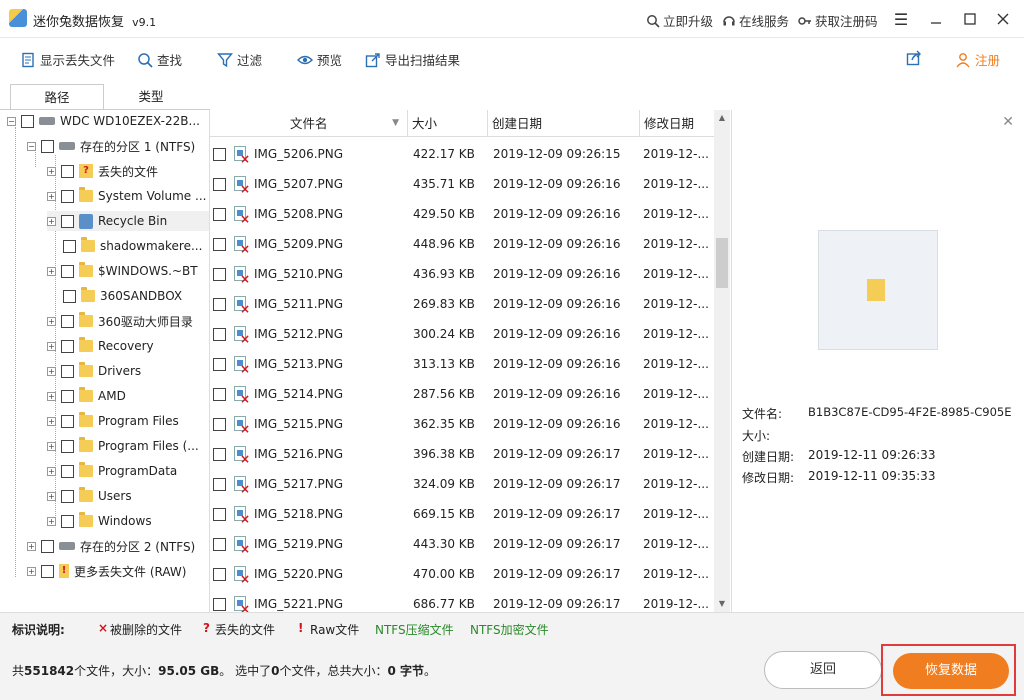 This screenshot has width=1024, height=700. I want to click on tree-item-windows-bt: + $WINDOWS.~BT, so click(122, 271).